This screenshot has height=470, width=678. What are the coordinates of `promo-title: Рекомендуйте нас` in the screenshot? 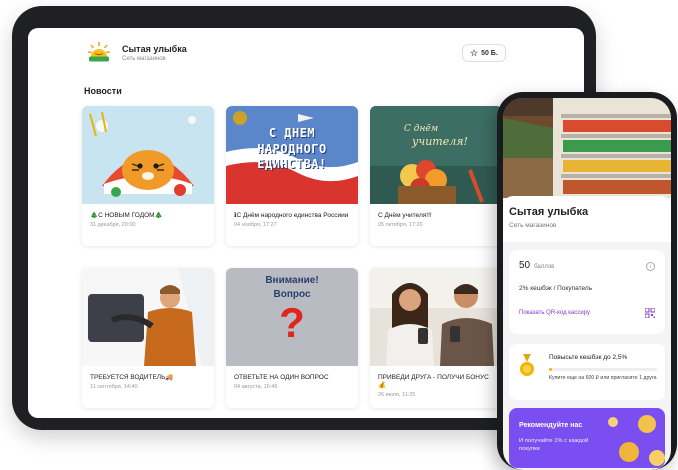 It's located at (551, 425).